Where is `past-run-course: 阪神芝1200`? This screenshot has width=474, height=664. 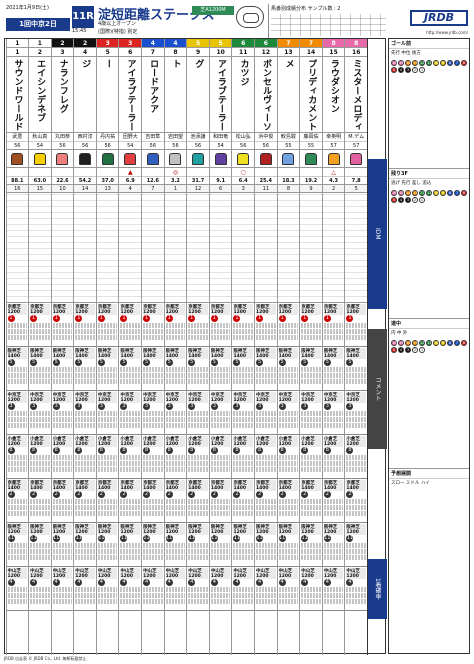
past-run-course: 阪神芝1200 is located at coordinates (220, 529).